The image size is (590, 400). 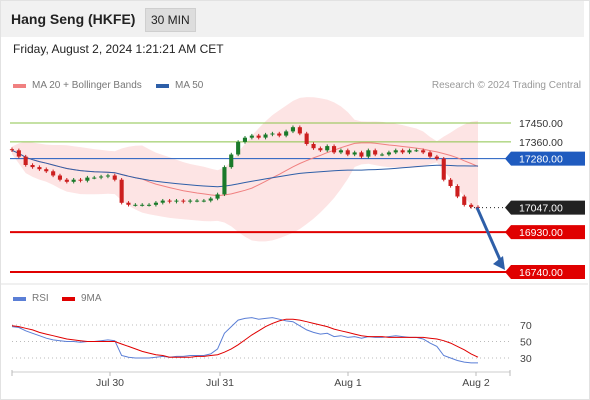 What do you see at coordinates (110, 383) in the screenshot?
I see `x-tick-label: Jul 30` at bounding box center [110, 383].